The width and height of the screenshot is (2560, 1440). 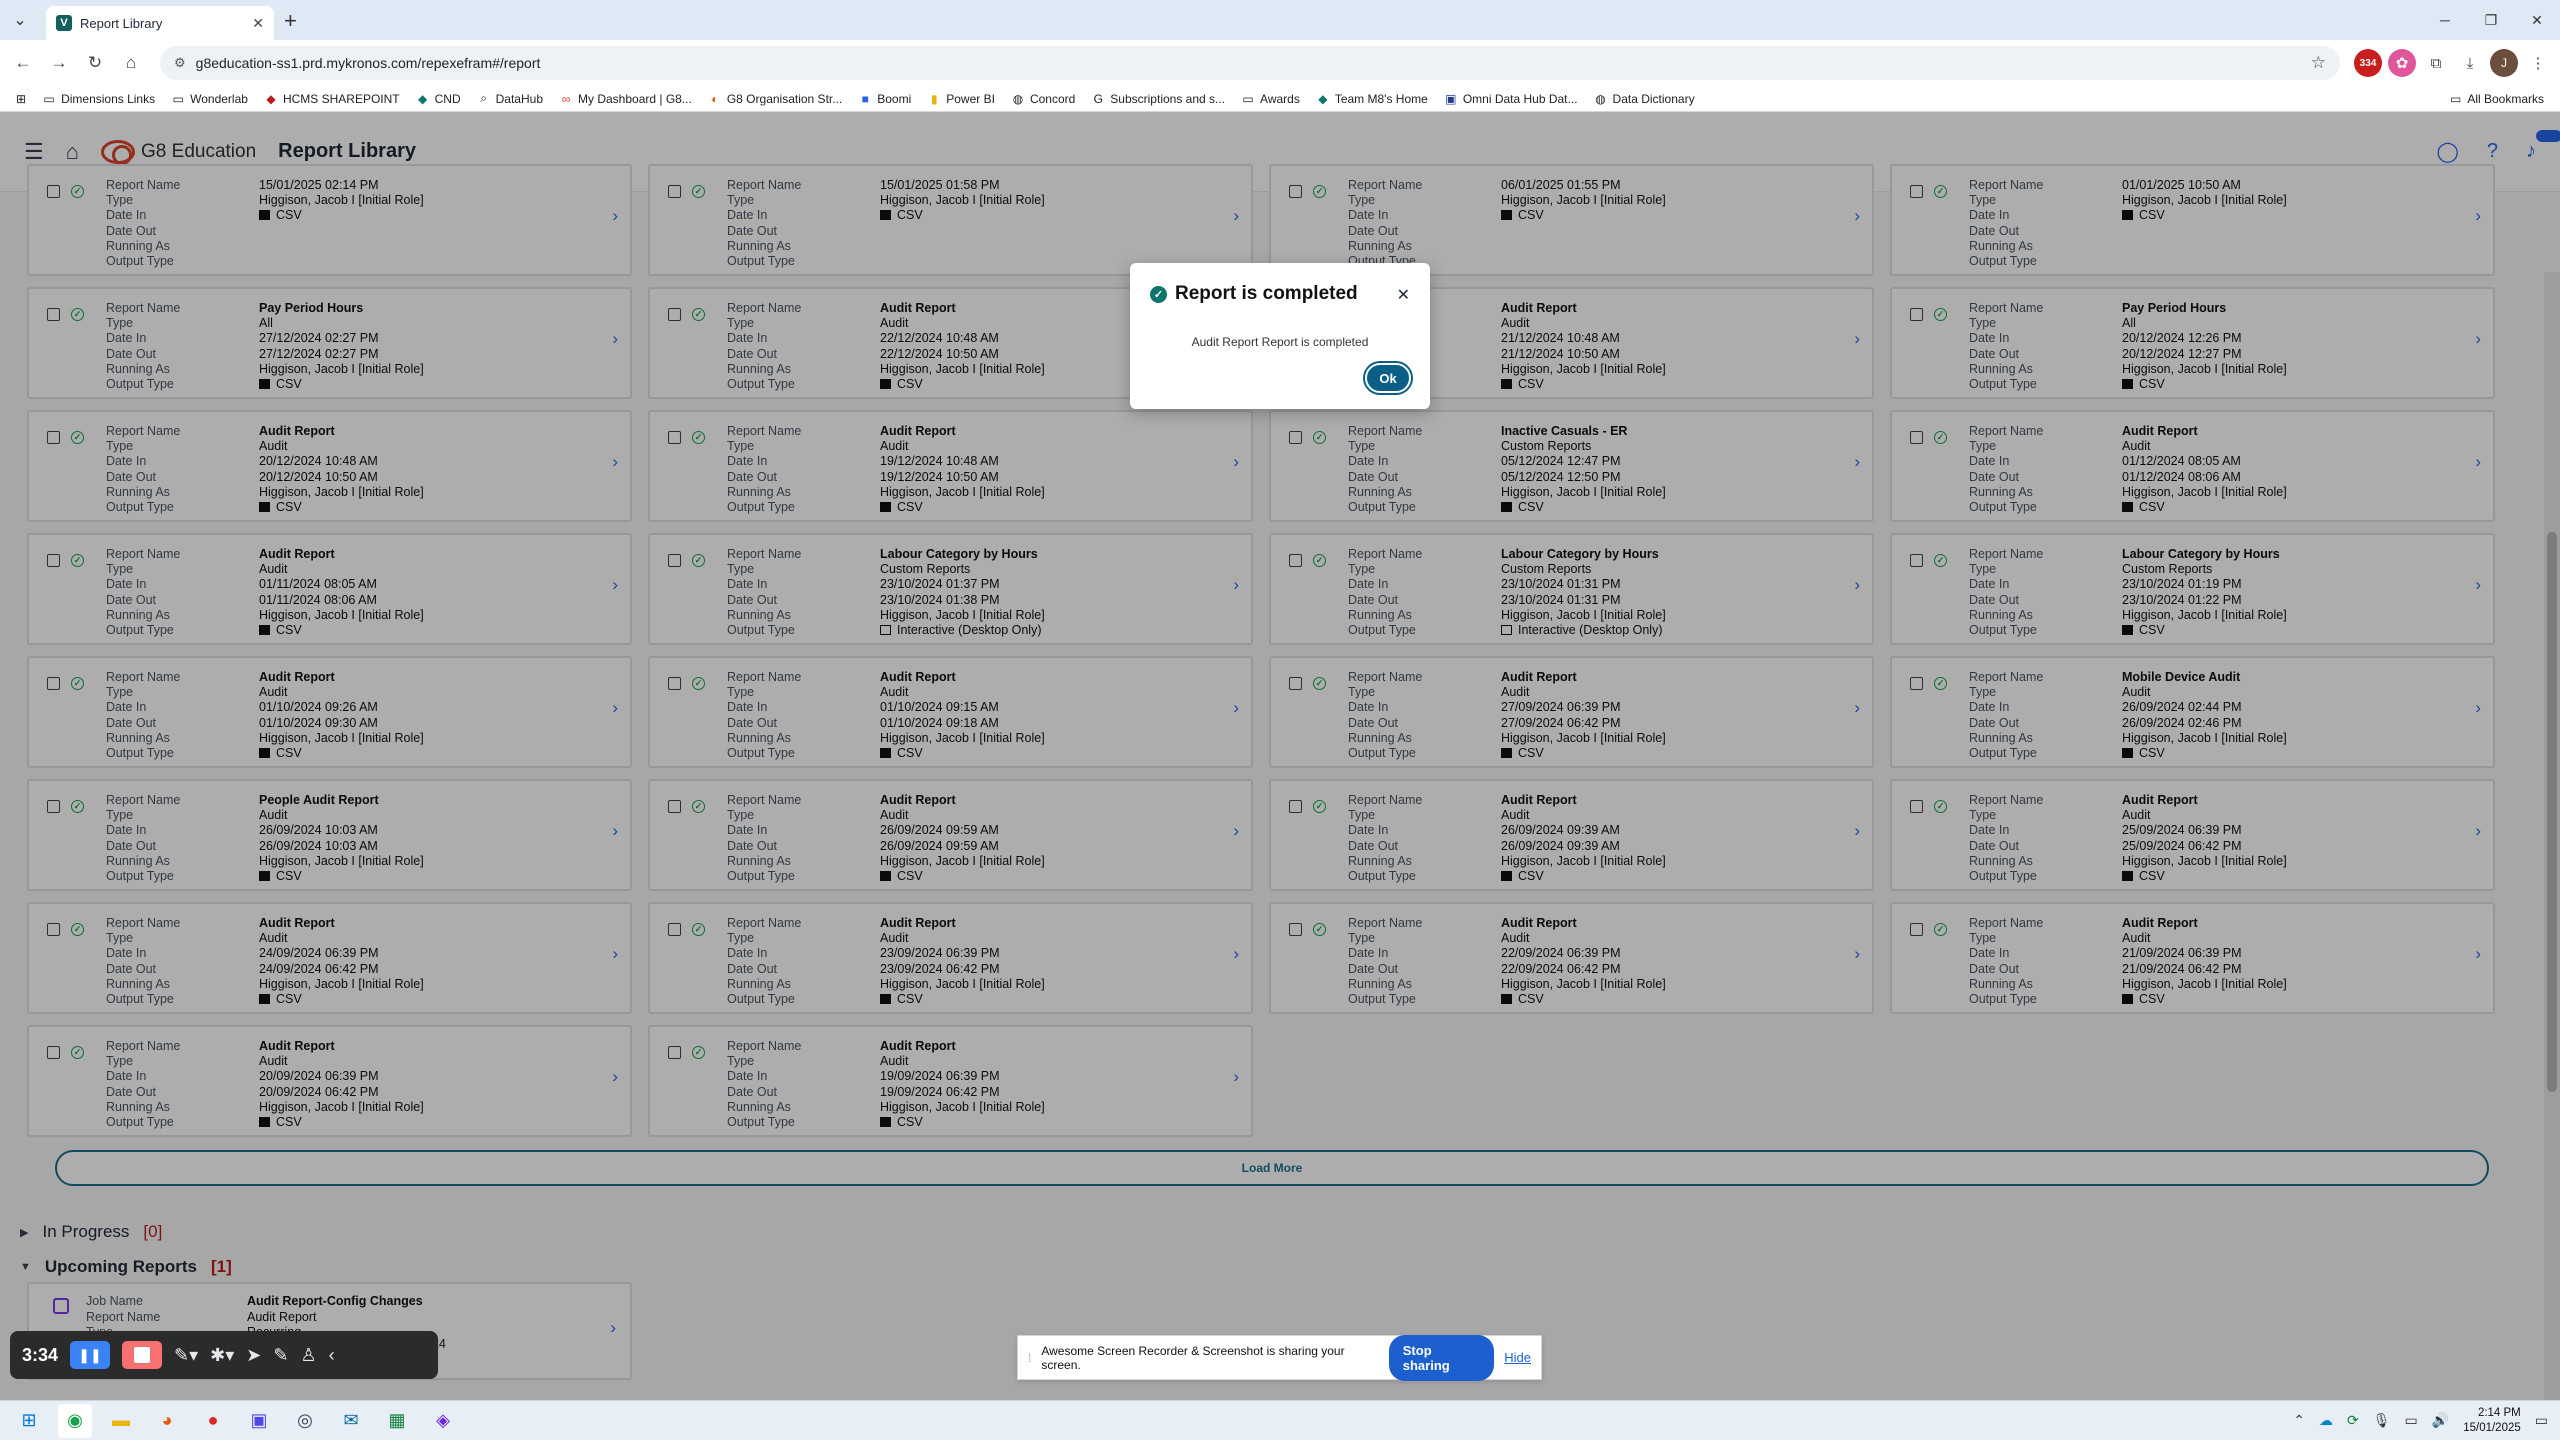 What do you see at coordinates (331, 98) in the screenshot?
I see `bookmark-item: ◆ HCMS SHAREPOINT` at bounding box center [331, 98].